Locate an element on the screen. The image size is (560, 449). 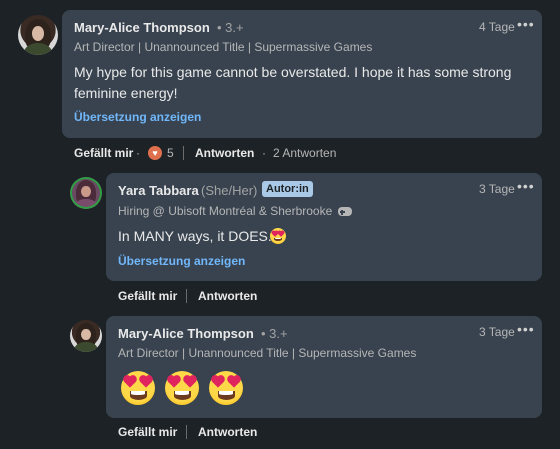
reaction-count: 5 is located at coordinates (170, 153).